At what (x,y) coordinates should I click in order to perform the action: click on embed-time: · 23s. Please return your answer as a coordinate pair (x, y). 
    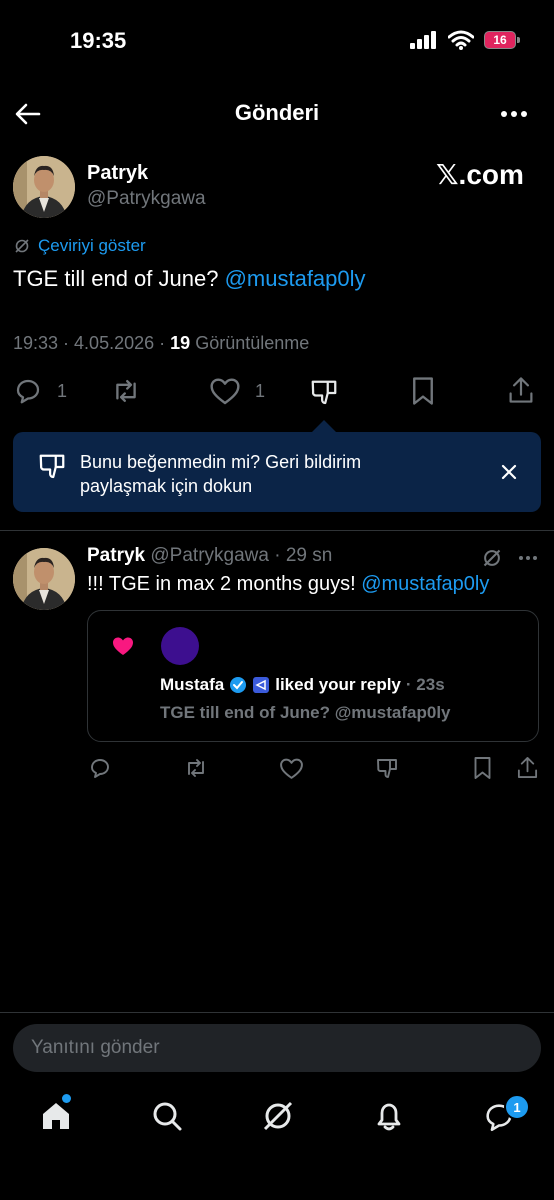
    Looking at the image, I should click on (425, 684).